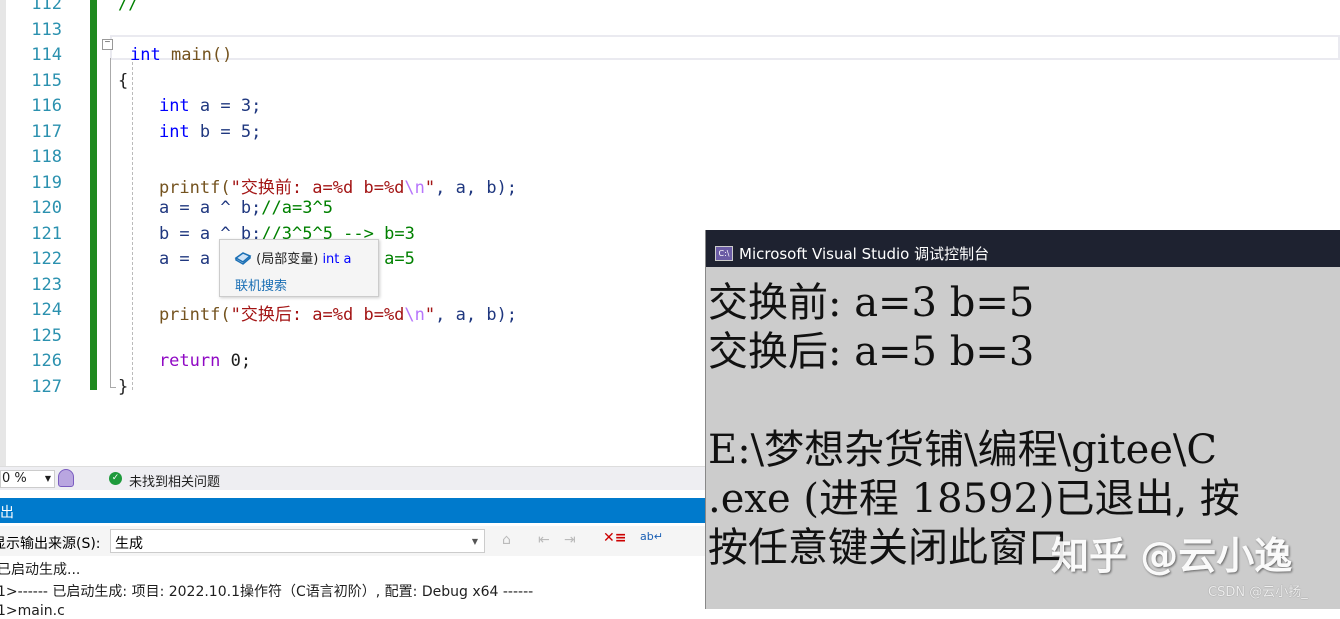 This screenshot has height=619, width=1340. Describe the element at coordinates (46, 284) in the screenshot. I see `line-number: 123` at that location.